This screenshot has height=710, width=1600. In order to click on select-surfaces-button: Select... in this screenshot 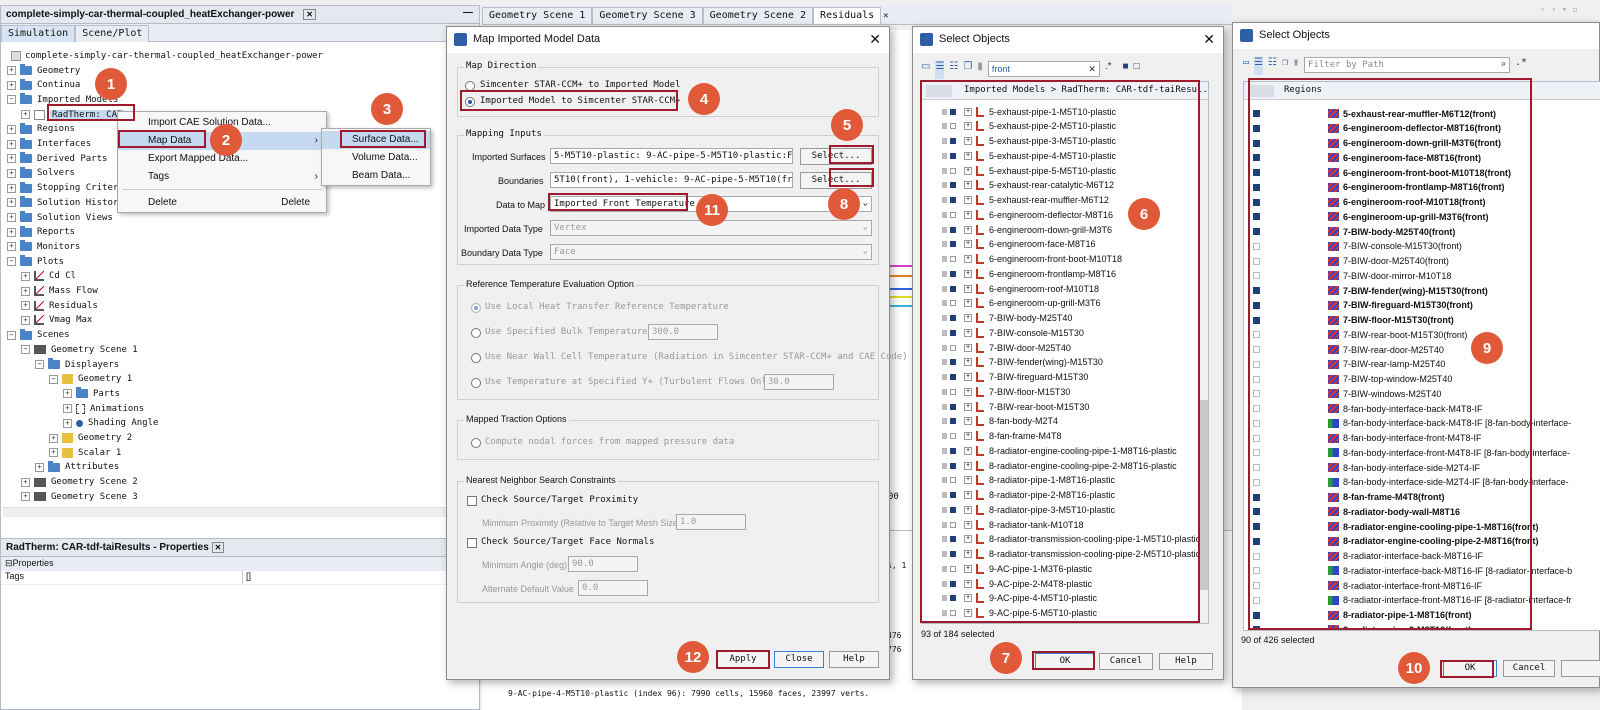, I will do `click(836, 156)`.